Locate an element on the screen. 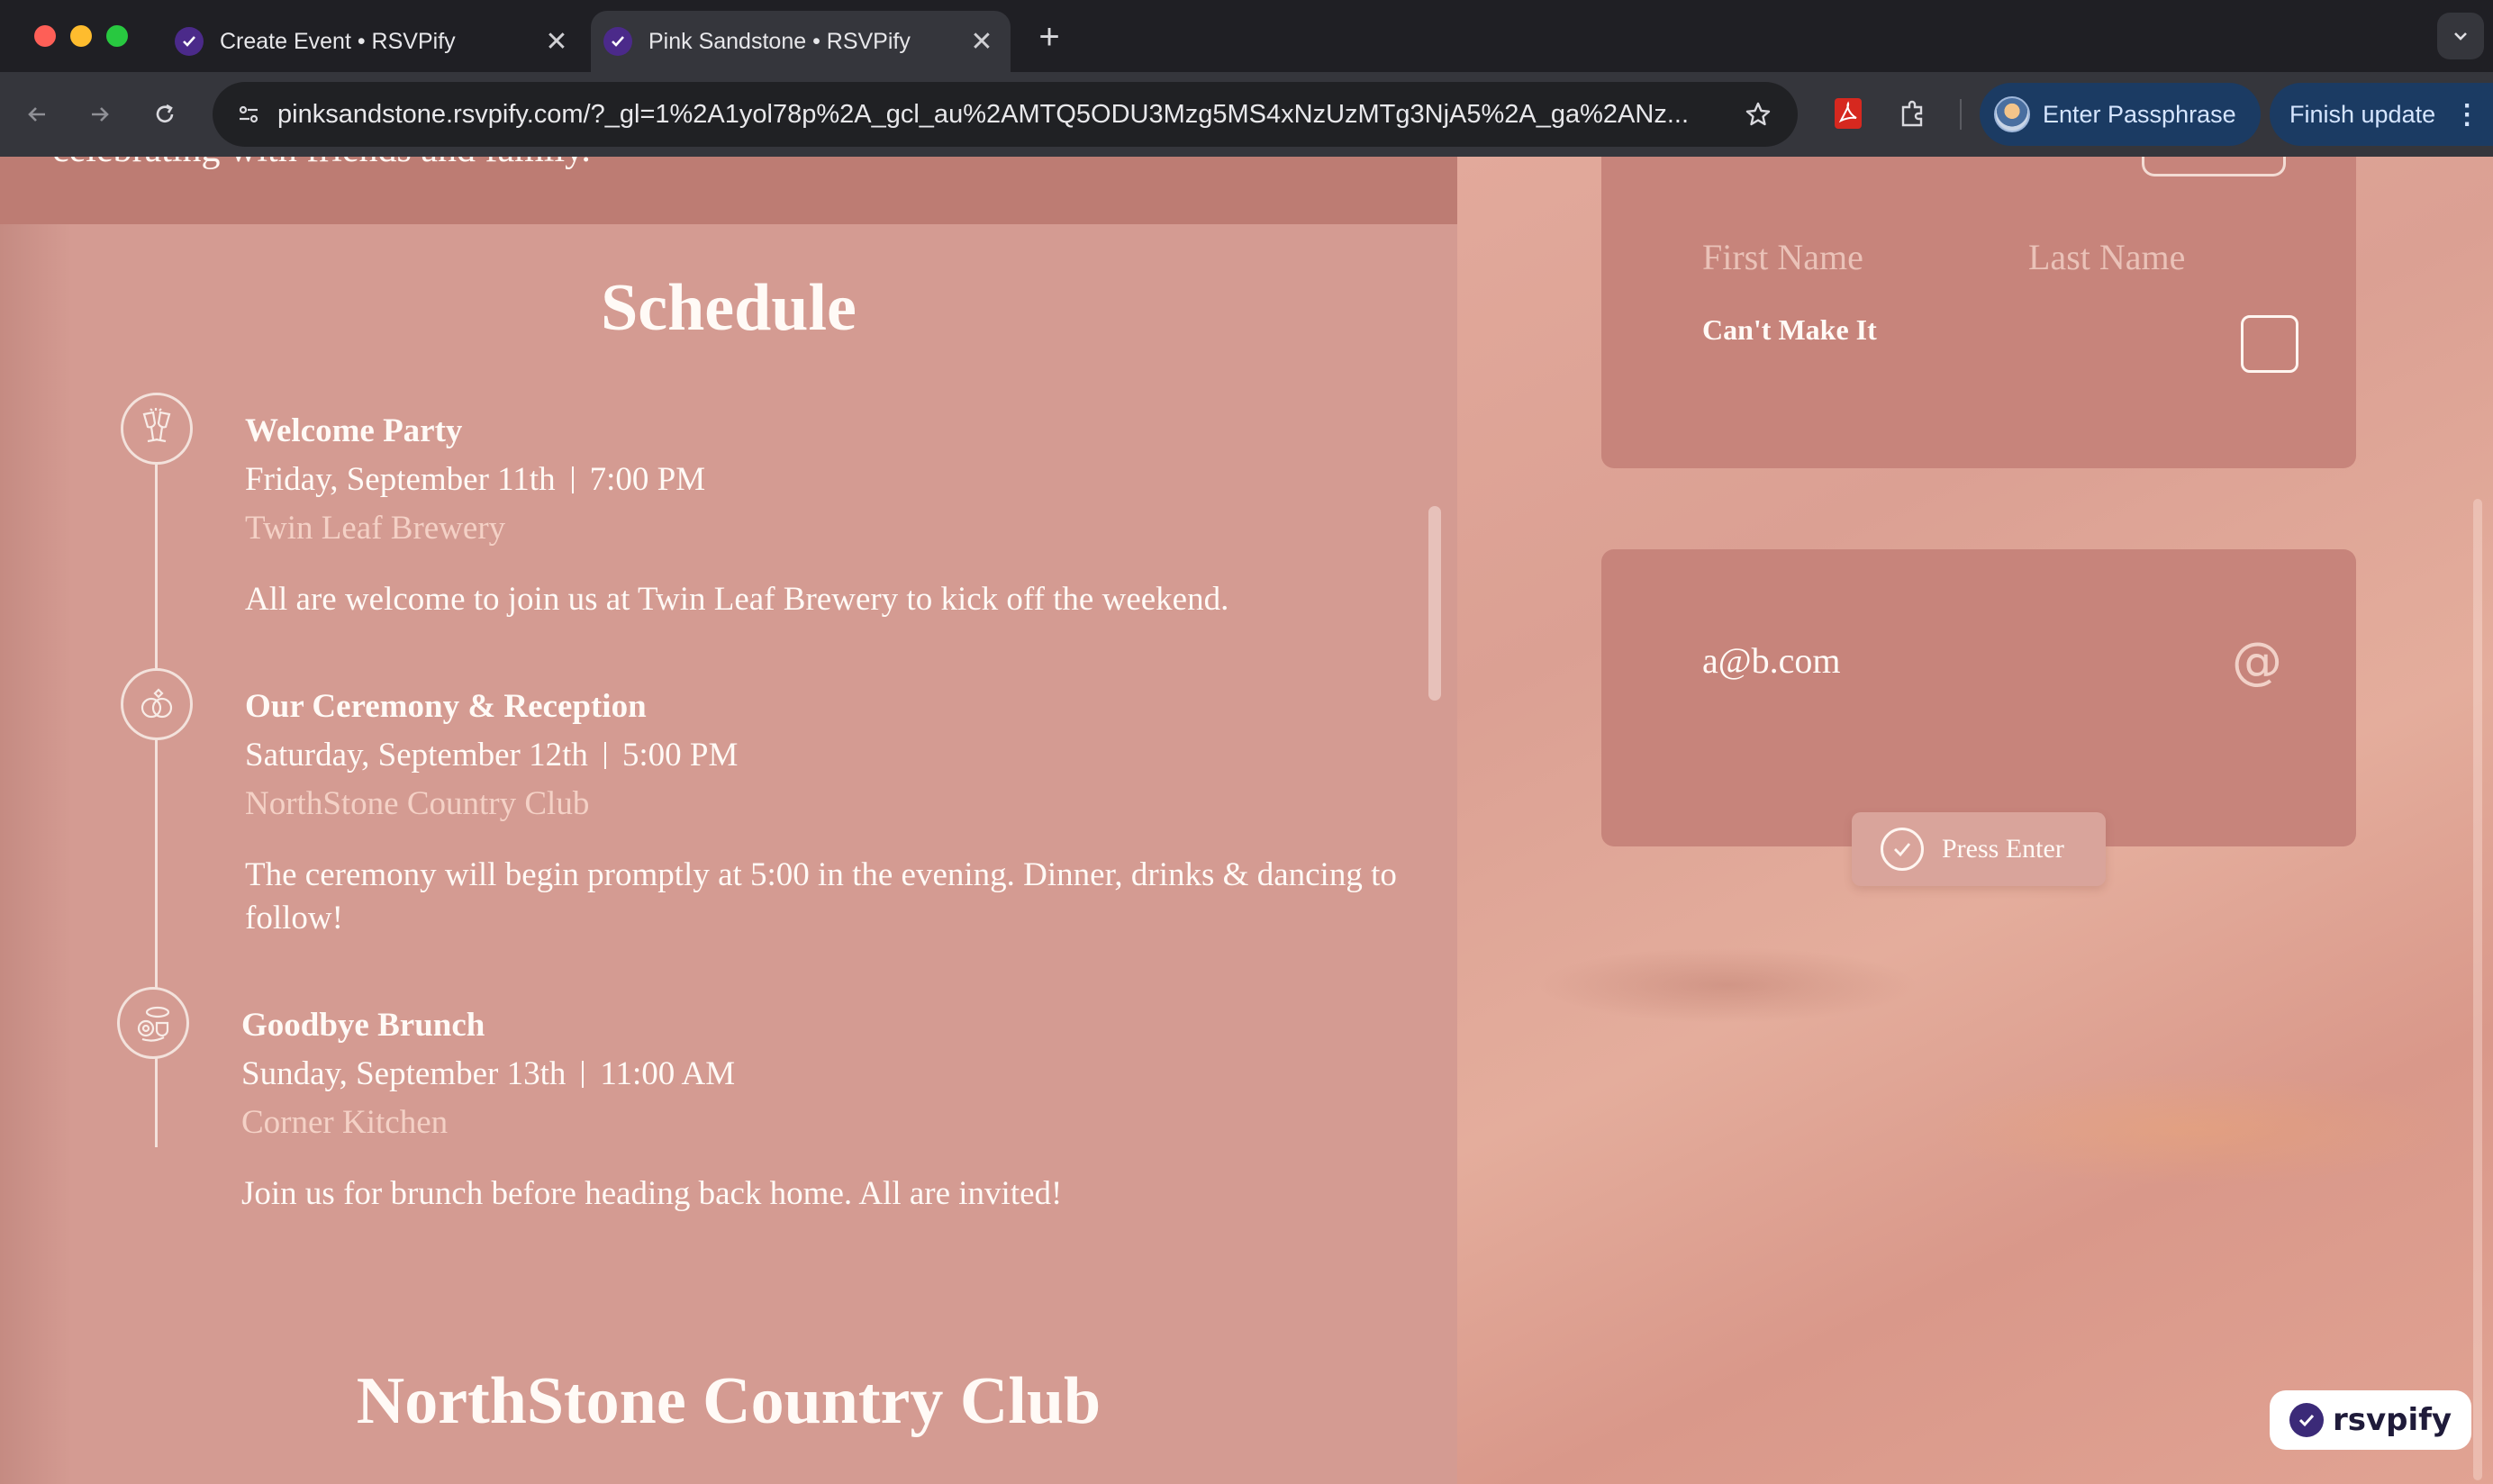 This screenshot has height=1484, width=2493. event-venue: NorthStone Country Club is located at coordinates (417, 804).